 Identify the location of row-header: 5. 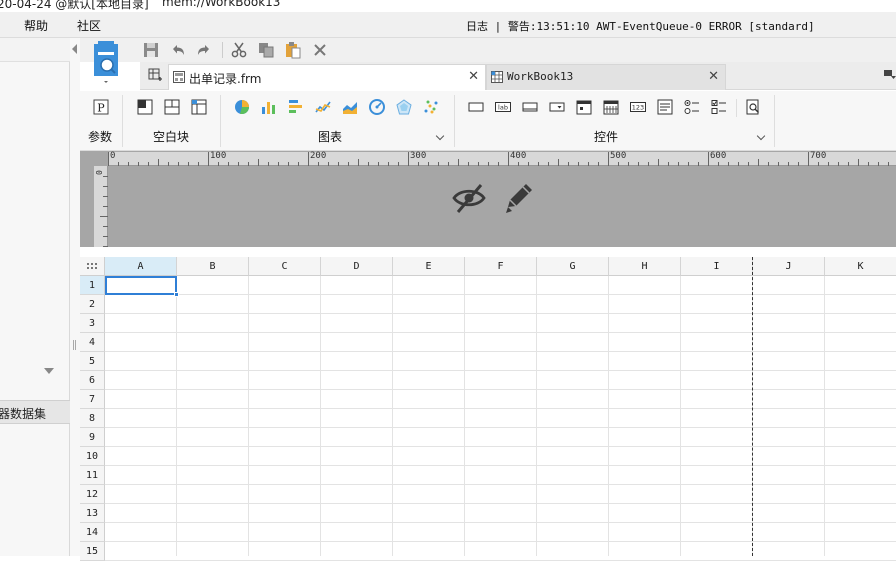
(92, 361).